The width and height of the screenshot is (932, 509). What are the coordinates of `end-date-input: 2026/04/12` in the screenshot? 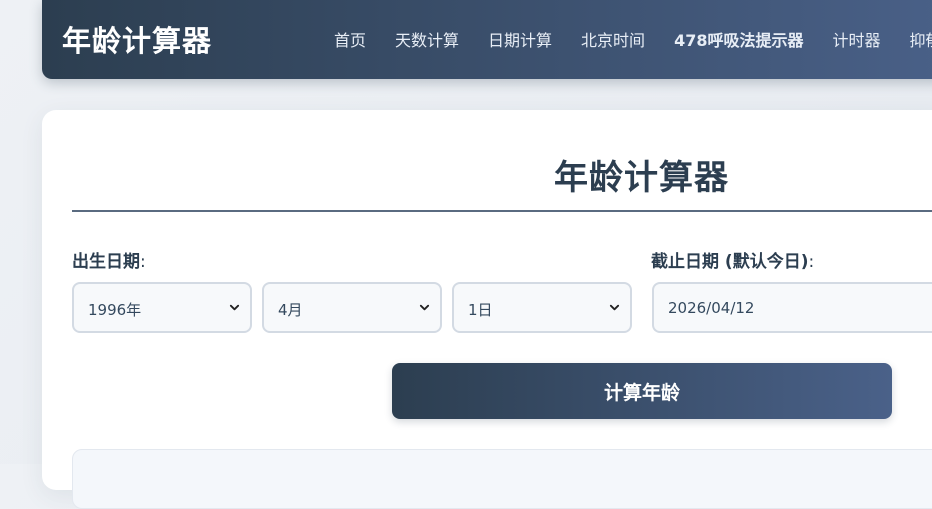 It's located at (792, 307).